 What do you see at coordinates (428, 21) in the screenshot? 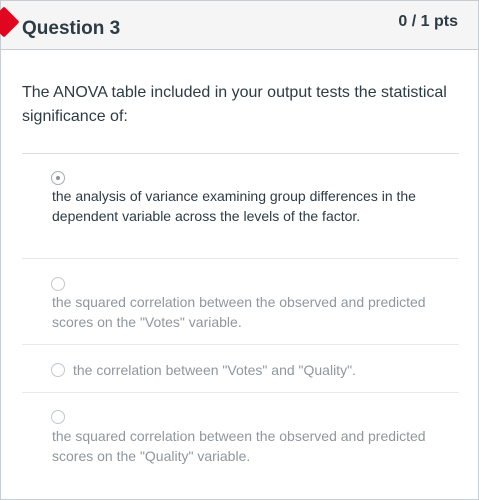
I see `question-points: 0 / 1 pts` at bounding box center [428, 21].